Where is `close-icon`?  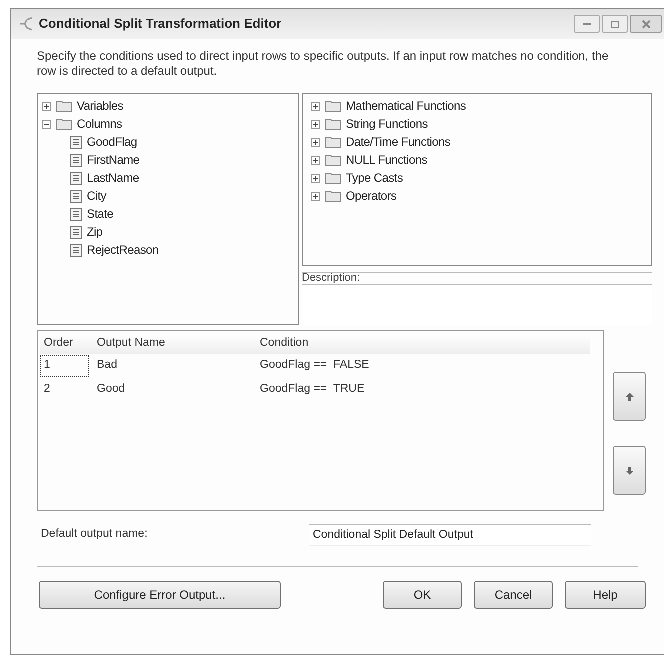
close-icon is located at coordinates (646, 24).